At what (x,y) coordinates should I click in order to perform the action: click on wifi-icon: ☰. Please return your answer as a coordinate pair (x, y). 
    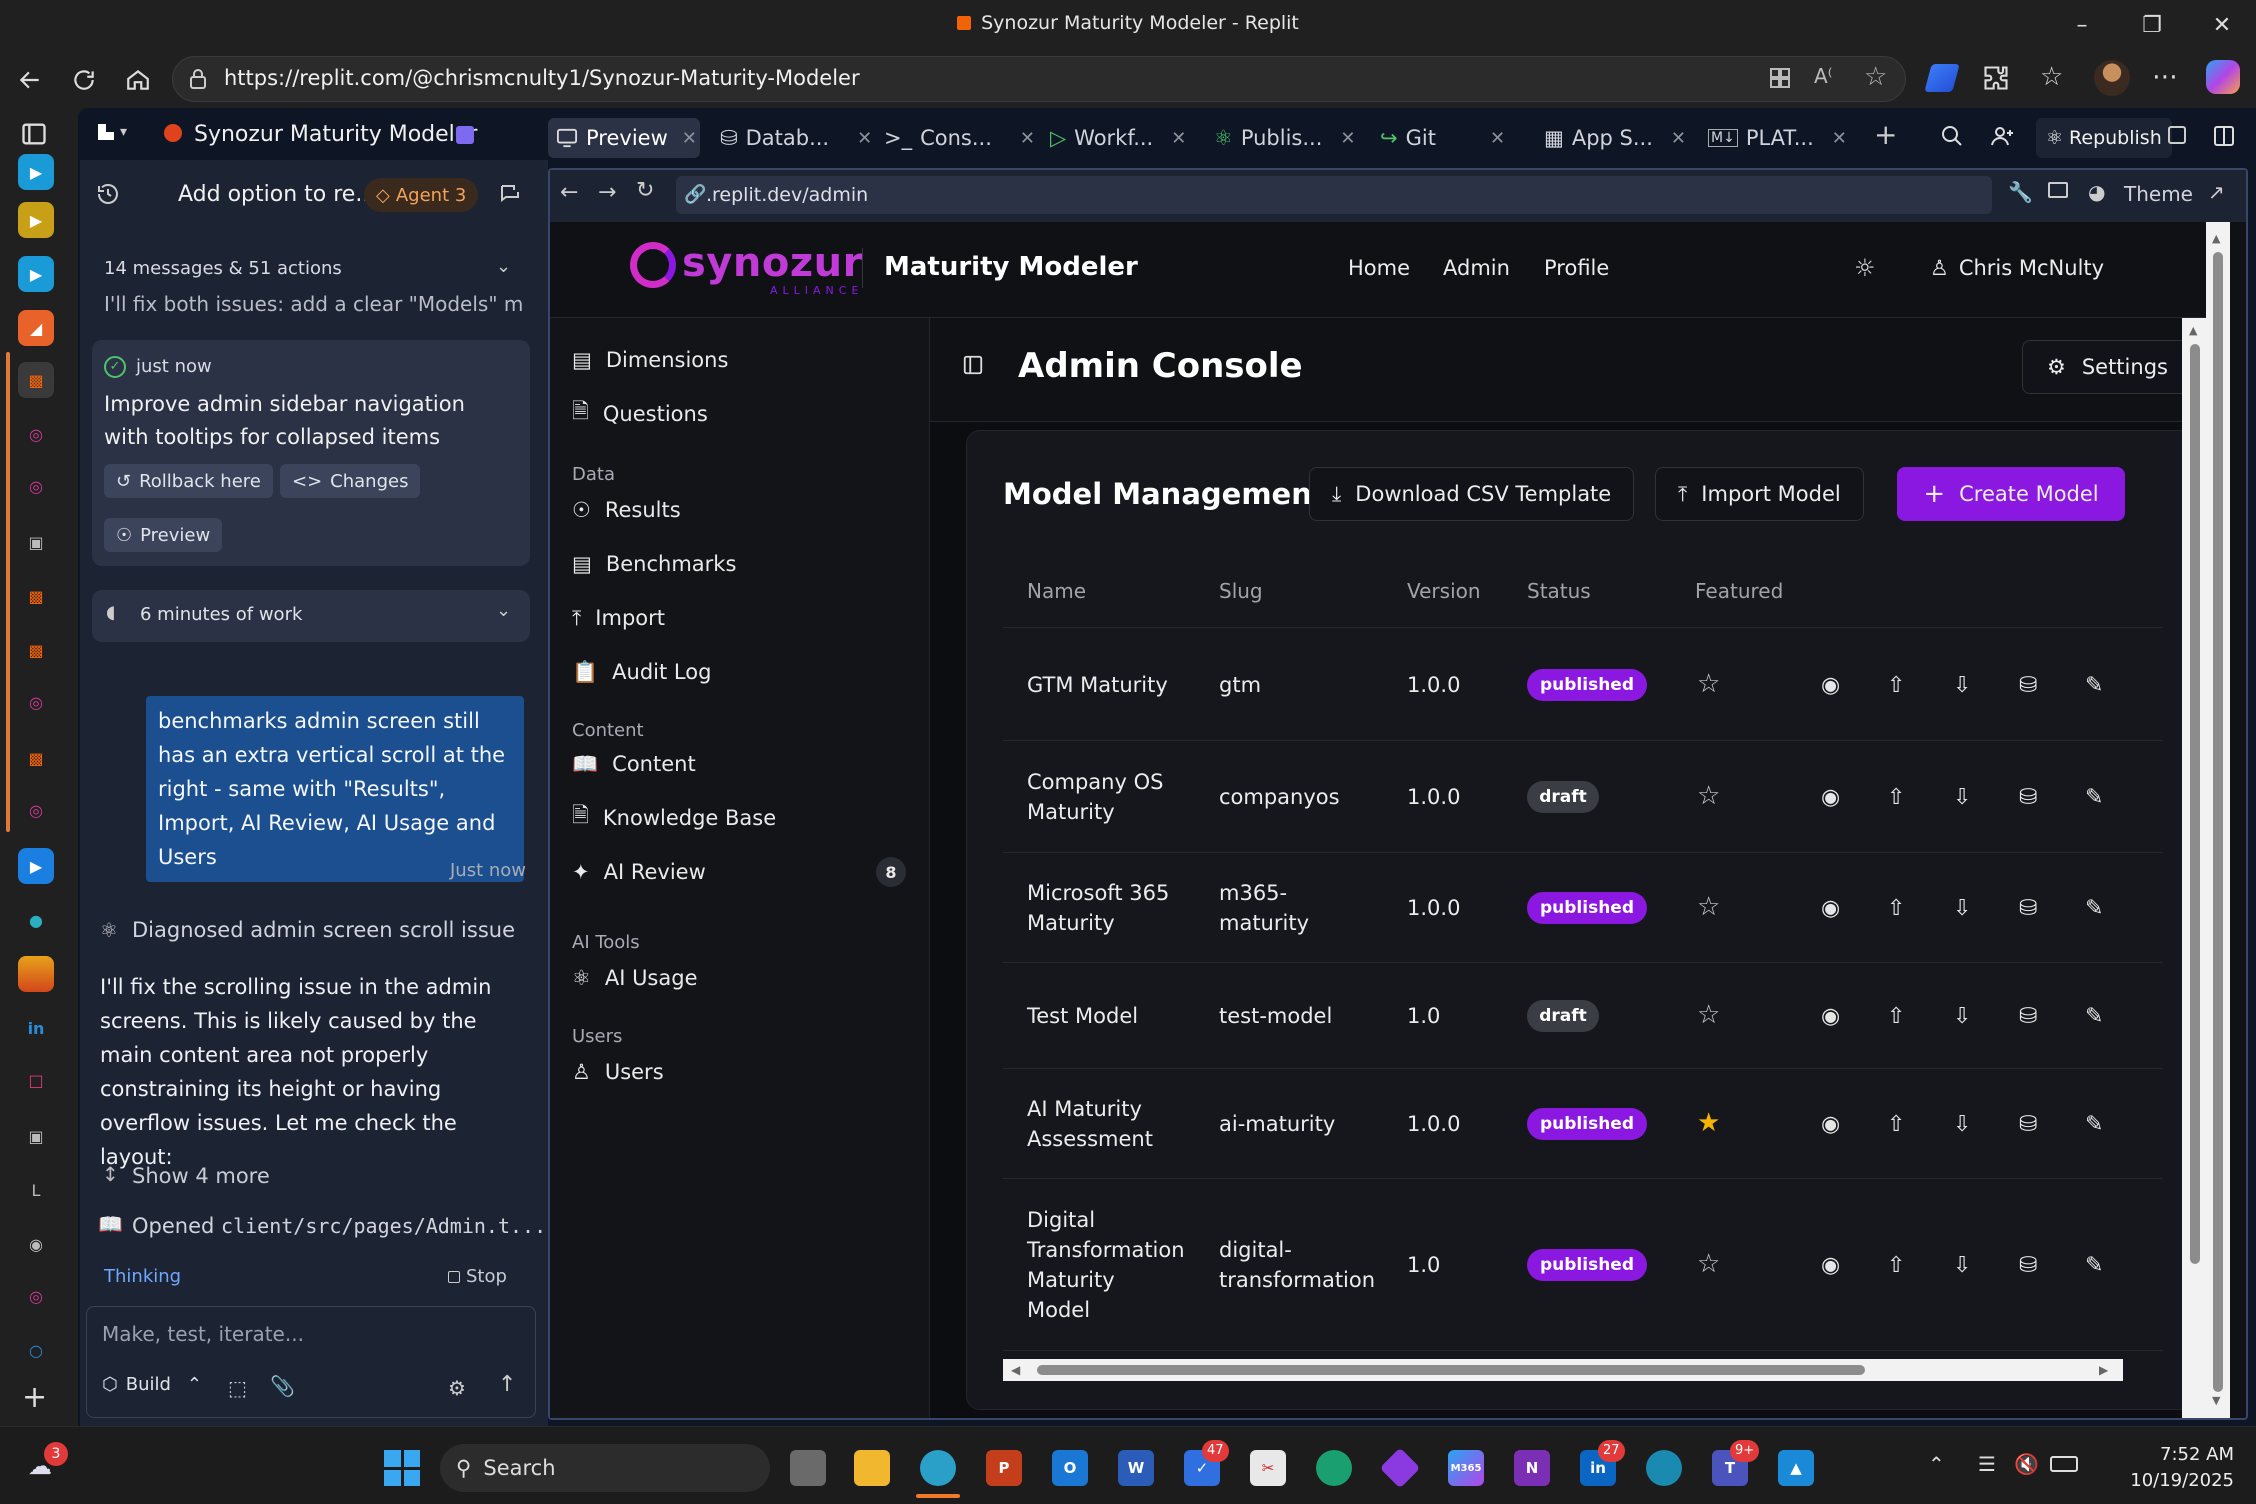
    Looking at the image, I should click on (1987, 1464).